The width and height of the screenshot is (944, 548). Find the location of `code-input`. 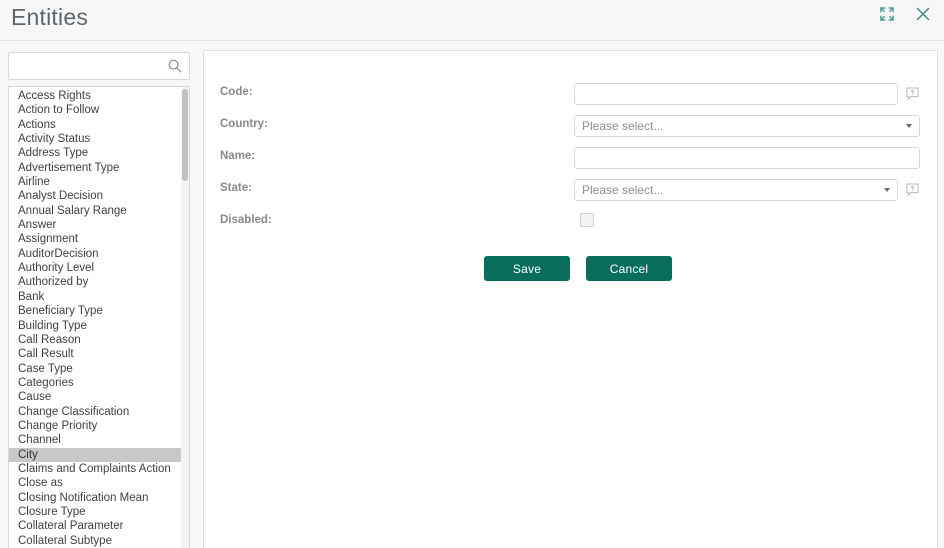

code-input is located at coordinates (736, 94).